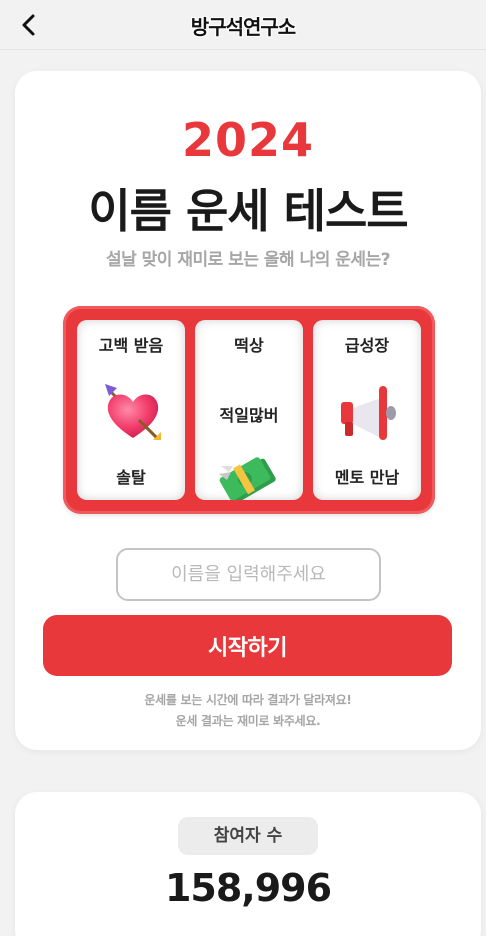 This screenshot has width=486, height=936. I want to click on reel-bottom-label: 솔탈, so click(131, 477).